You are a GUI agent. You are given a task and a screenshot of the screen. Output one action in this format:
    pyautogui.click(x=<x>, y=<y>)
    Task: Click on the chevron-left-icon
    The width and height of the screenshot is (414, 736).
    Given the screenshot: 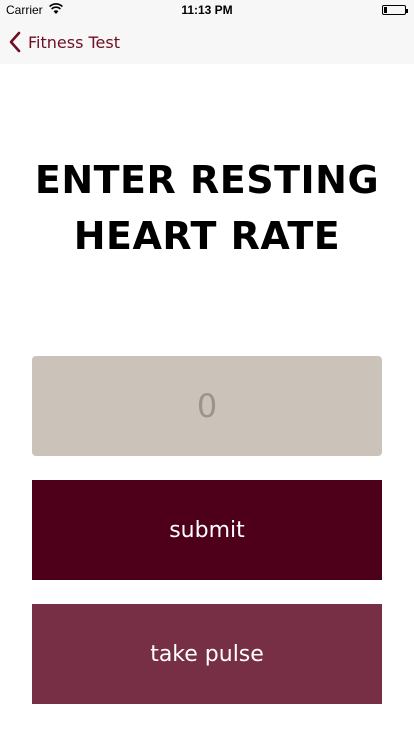 What is the action you would take?
    pyautogui.click(x=15, y=42)
    